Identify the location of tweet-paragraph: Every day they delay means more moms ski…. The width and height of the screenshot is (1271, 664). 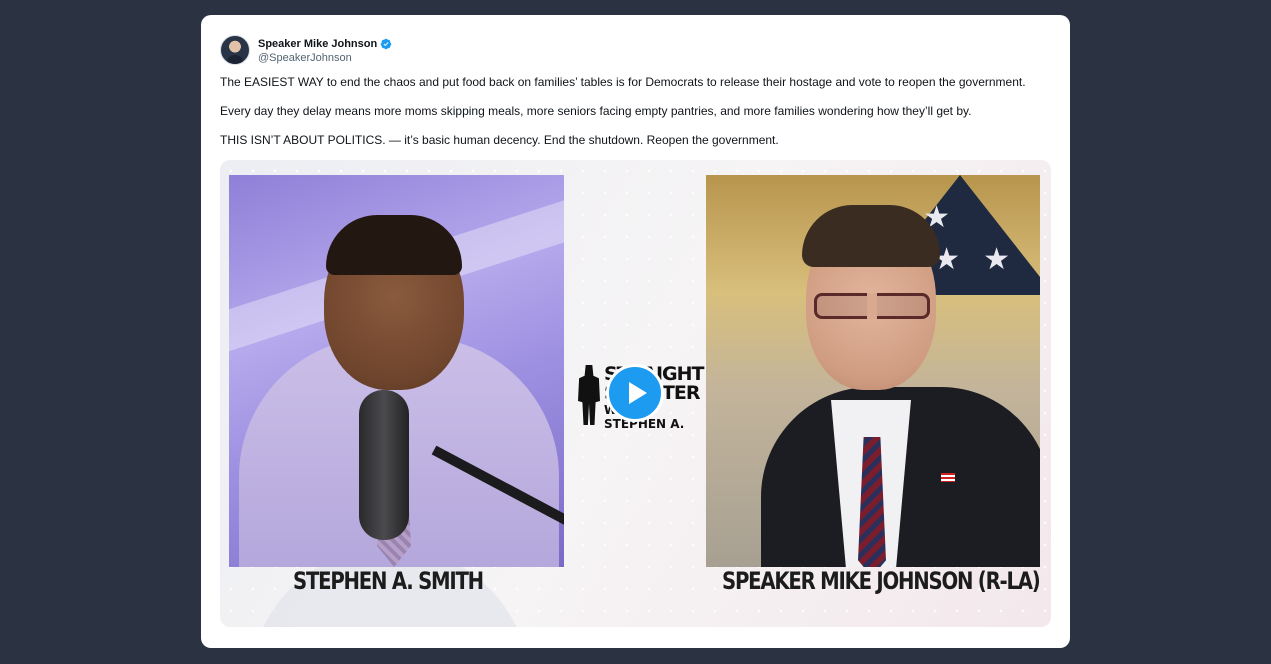
(596, 111).